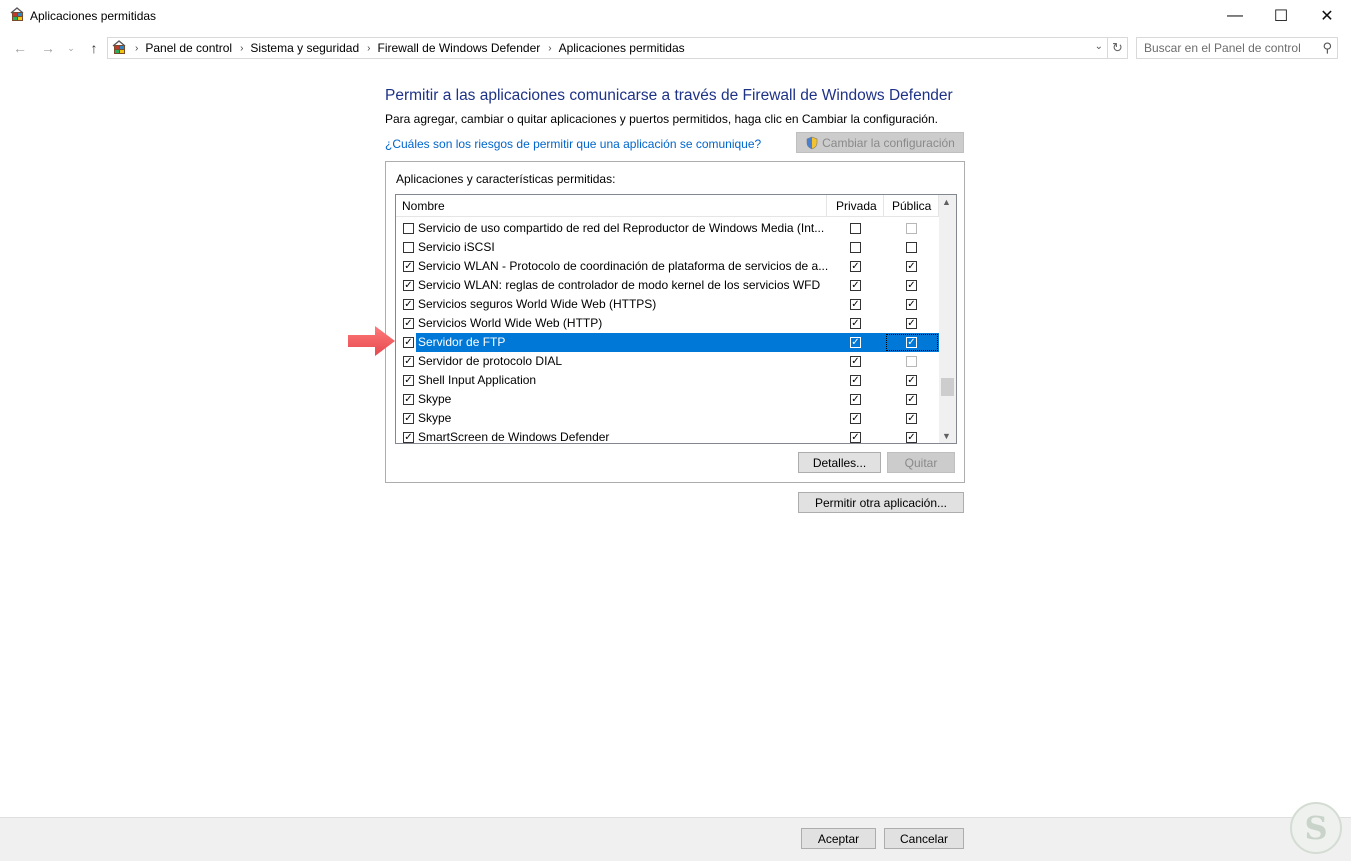 Image resolution: width=1351 pixels, height=861 pixels. Describe the element at coordinates (423, 206) in the screenshot. I see `column-header-name: Nombre` at that location.